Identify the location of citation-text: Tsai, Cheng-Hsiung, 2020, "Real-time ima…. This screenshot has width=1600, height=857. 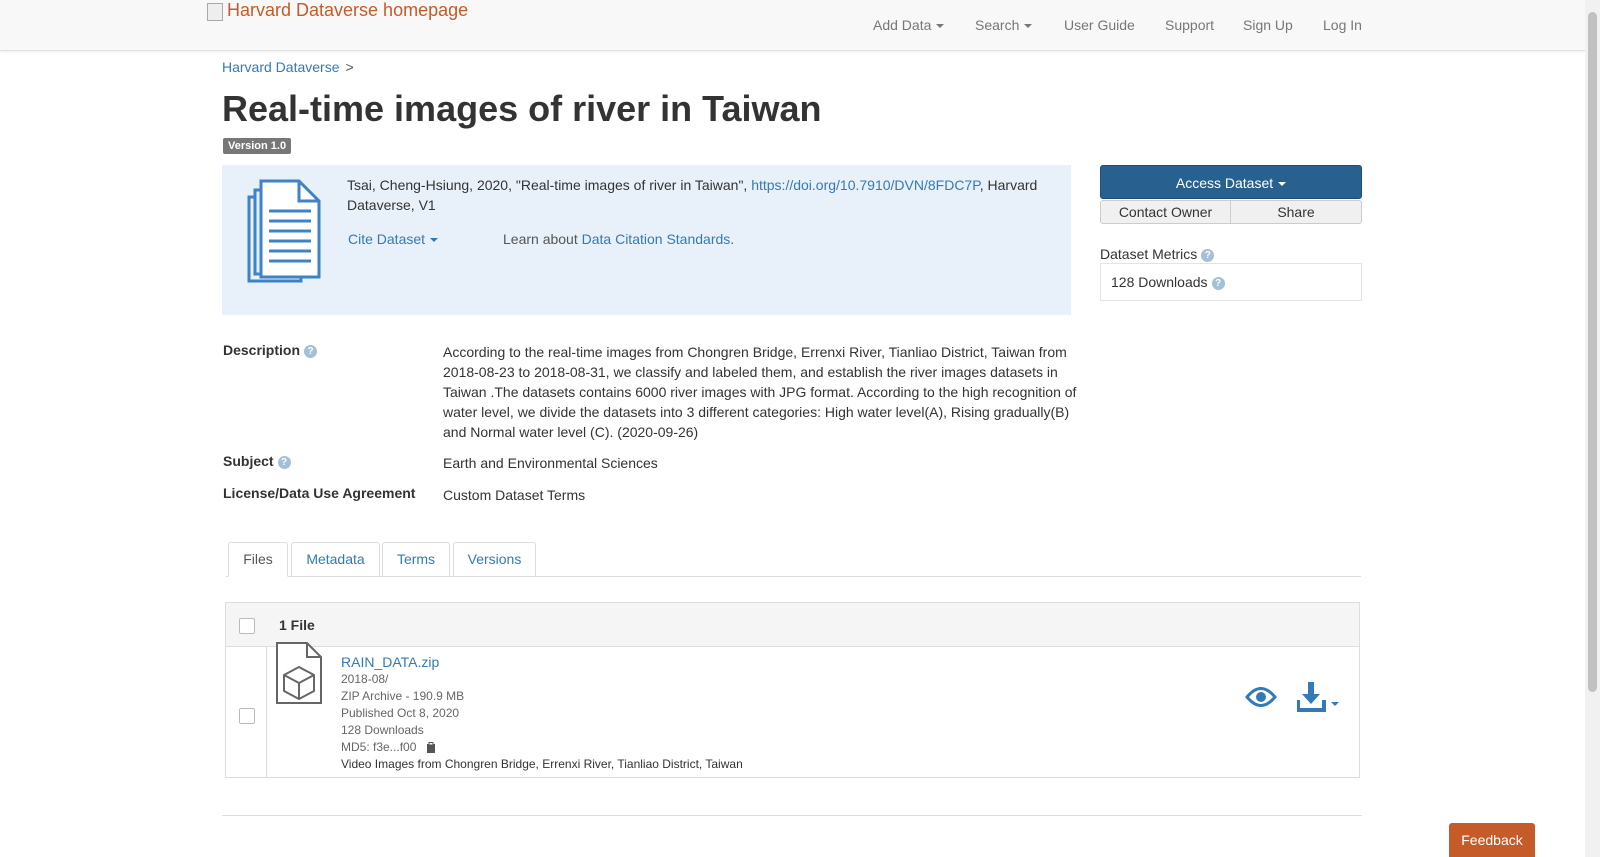
(699, 195).